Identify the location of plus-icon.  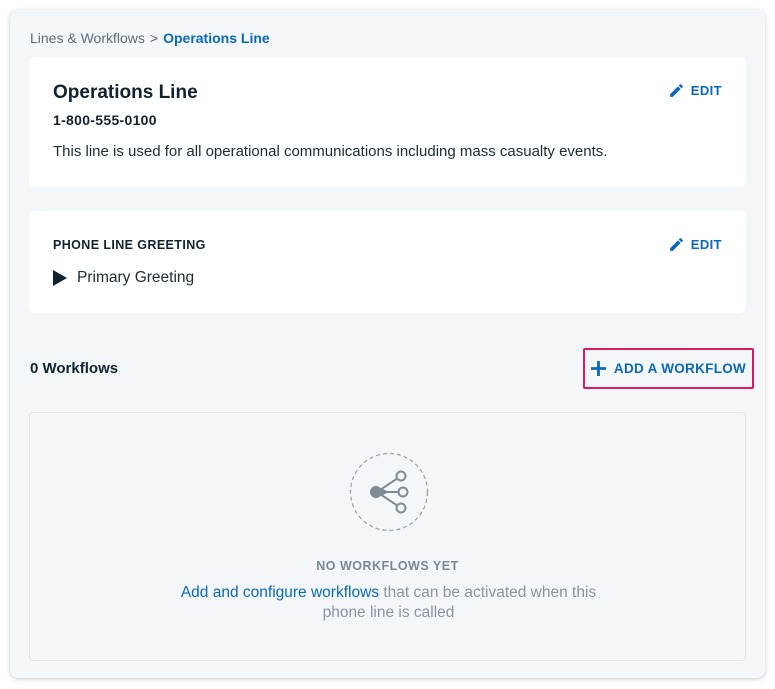
(598, 368).